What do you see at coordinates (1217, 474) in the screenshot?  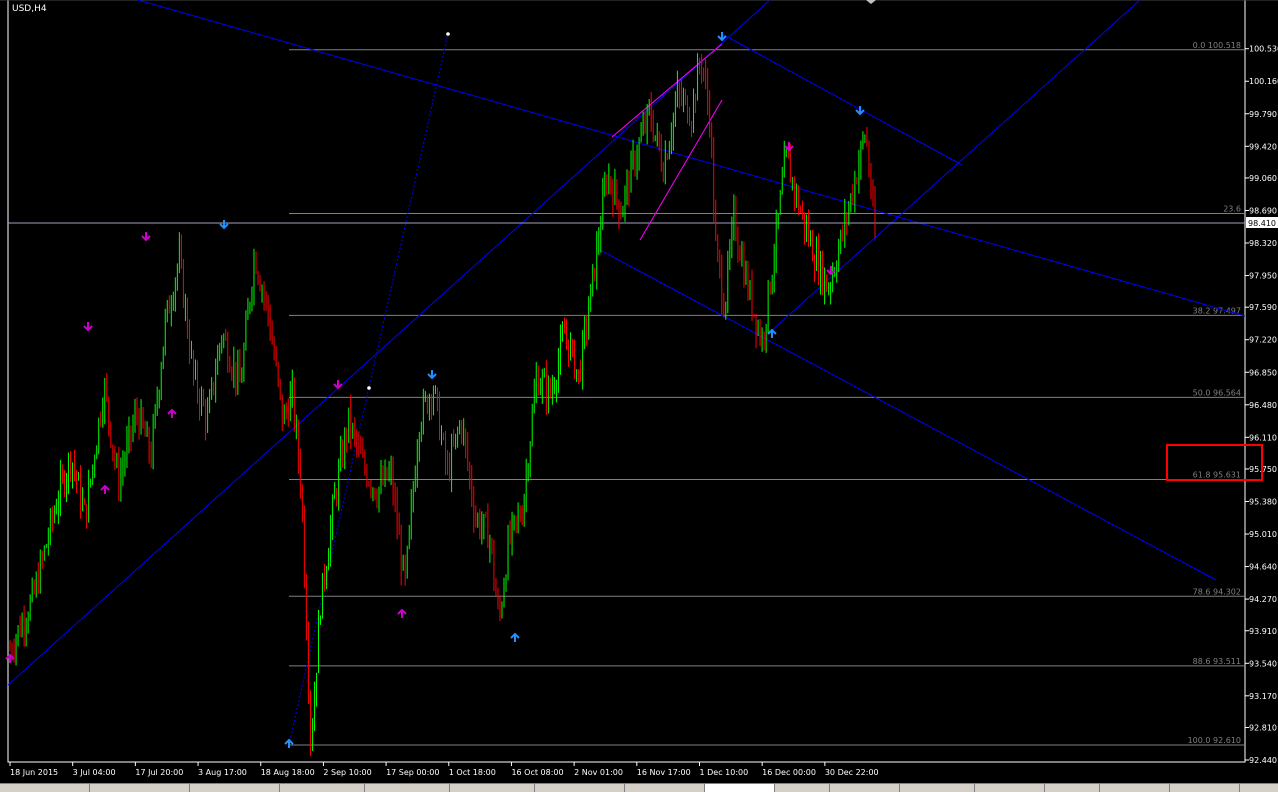 I see `fib-level-label: 61.8 95.631` at bounding box center [1217, 474].